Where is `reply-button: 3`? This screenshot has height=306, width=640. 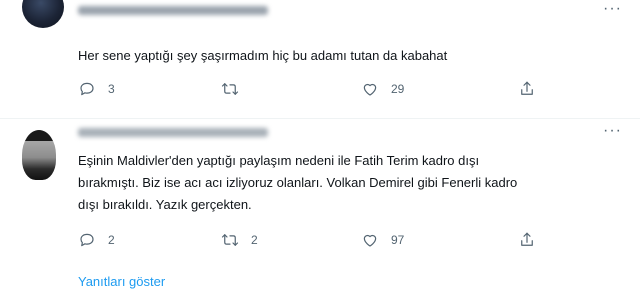 reply-button: 3 is located at coordinates (96, 89).